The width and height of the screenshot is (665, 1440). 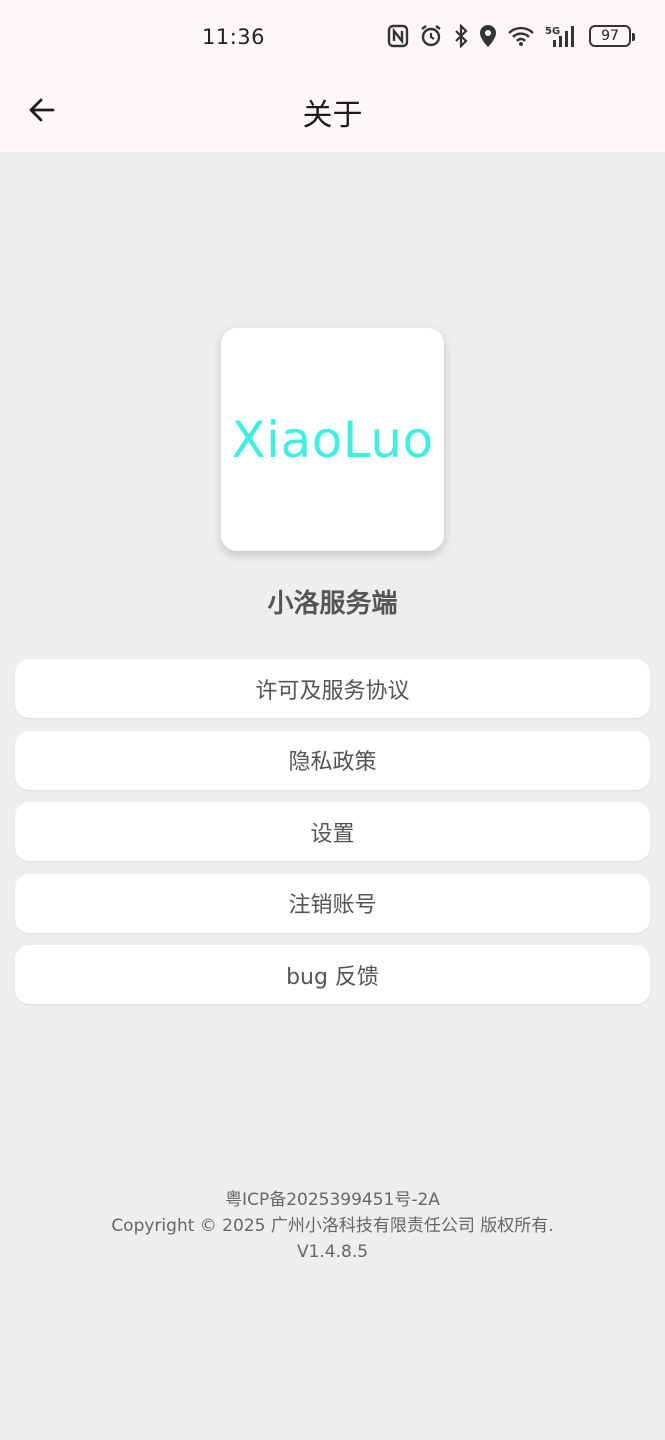 I want to click on bluetooth-icon, so click(x=461, y=36).